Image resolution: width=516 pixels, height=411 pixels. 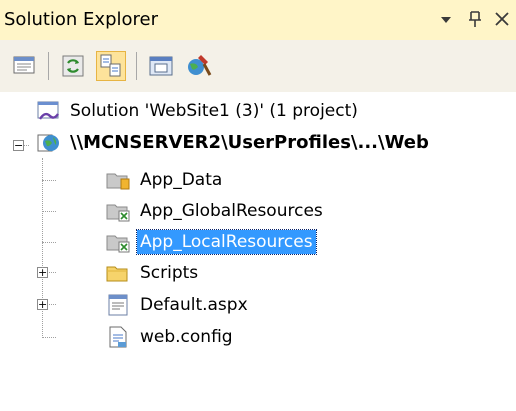 I want to click on aspx-file-icon, so click(x=118, y=305).